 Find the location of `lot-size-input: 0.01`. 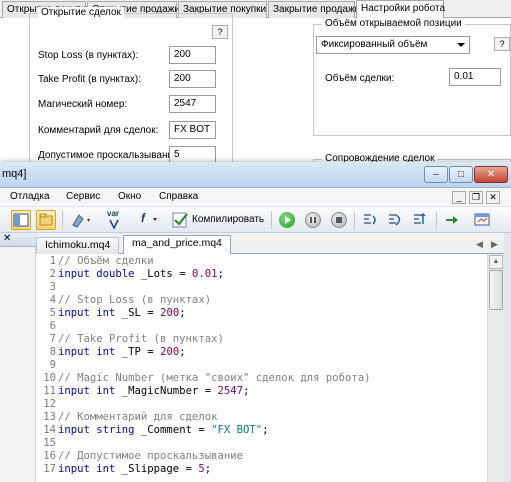

lot-size-input: 0.01 is located at coordinates (475, 77).